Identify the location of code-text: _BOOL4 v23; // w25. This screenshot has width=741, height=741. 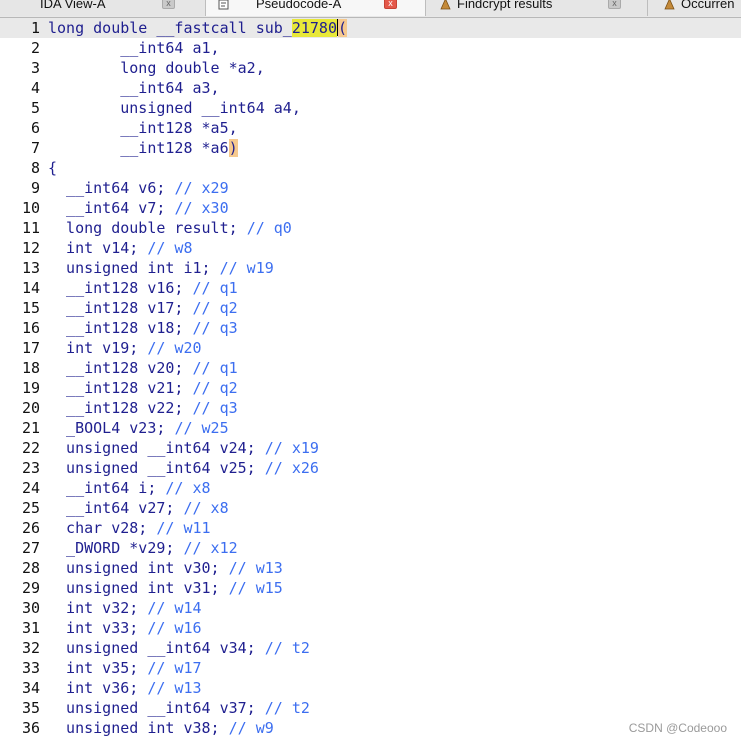
(138, 428).